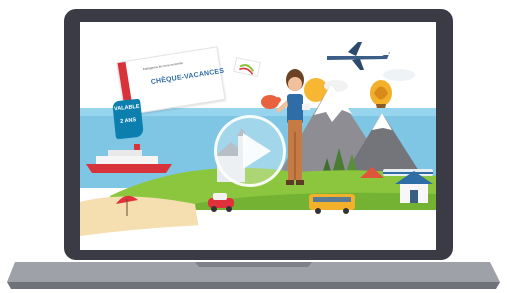 This screenshot has height=293, width=507. Describe the element at coordinates (187, 77) in the screenshot. I see `cheque-card-title: CHÈQUE-VACANCES` at that location.